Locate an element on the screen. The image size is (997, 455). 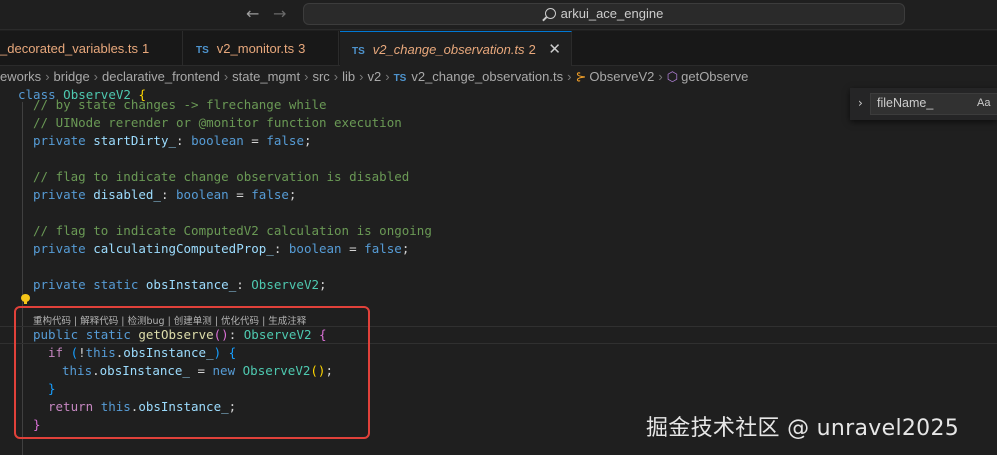
breadcrumb-item: declarative_frontend is located at coordinates (161, 76).